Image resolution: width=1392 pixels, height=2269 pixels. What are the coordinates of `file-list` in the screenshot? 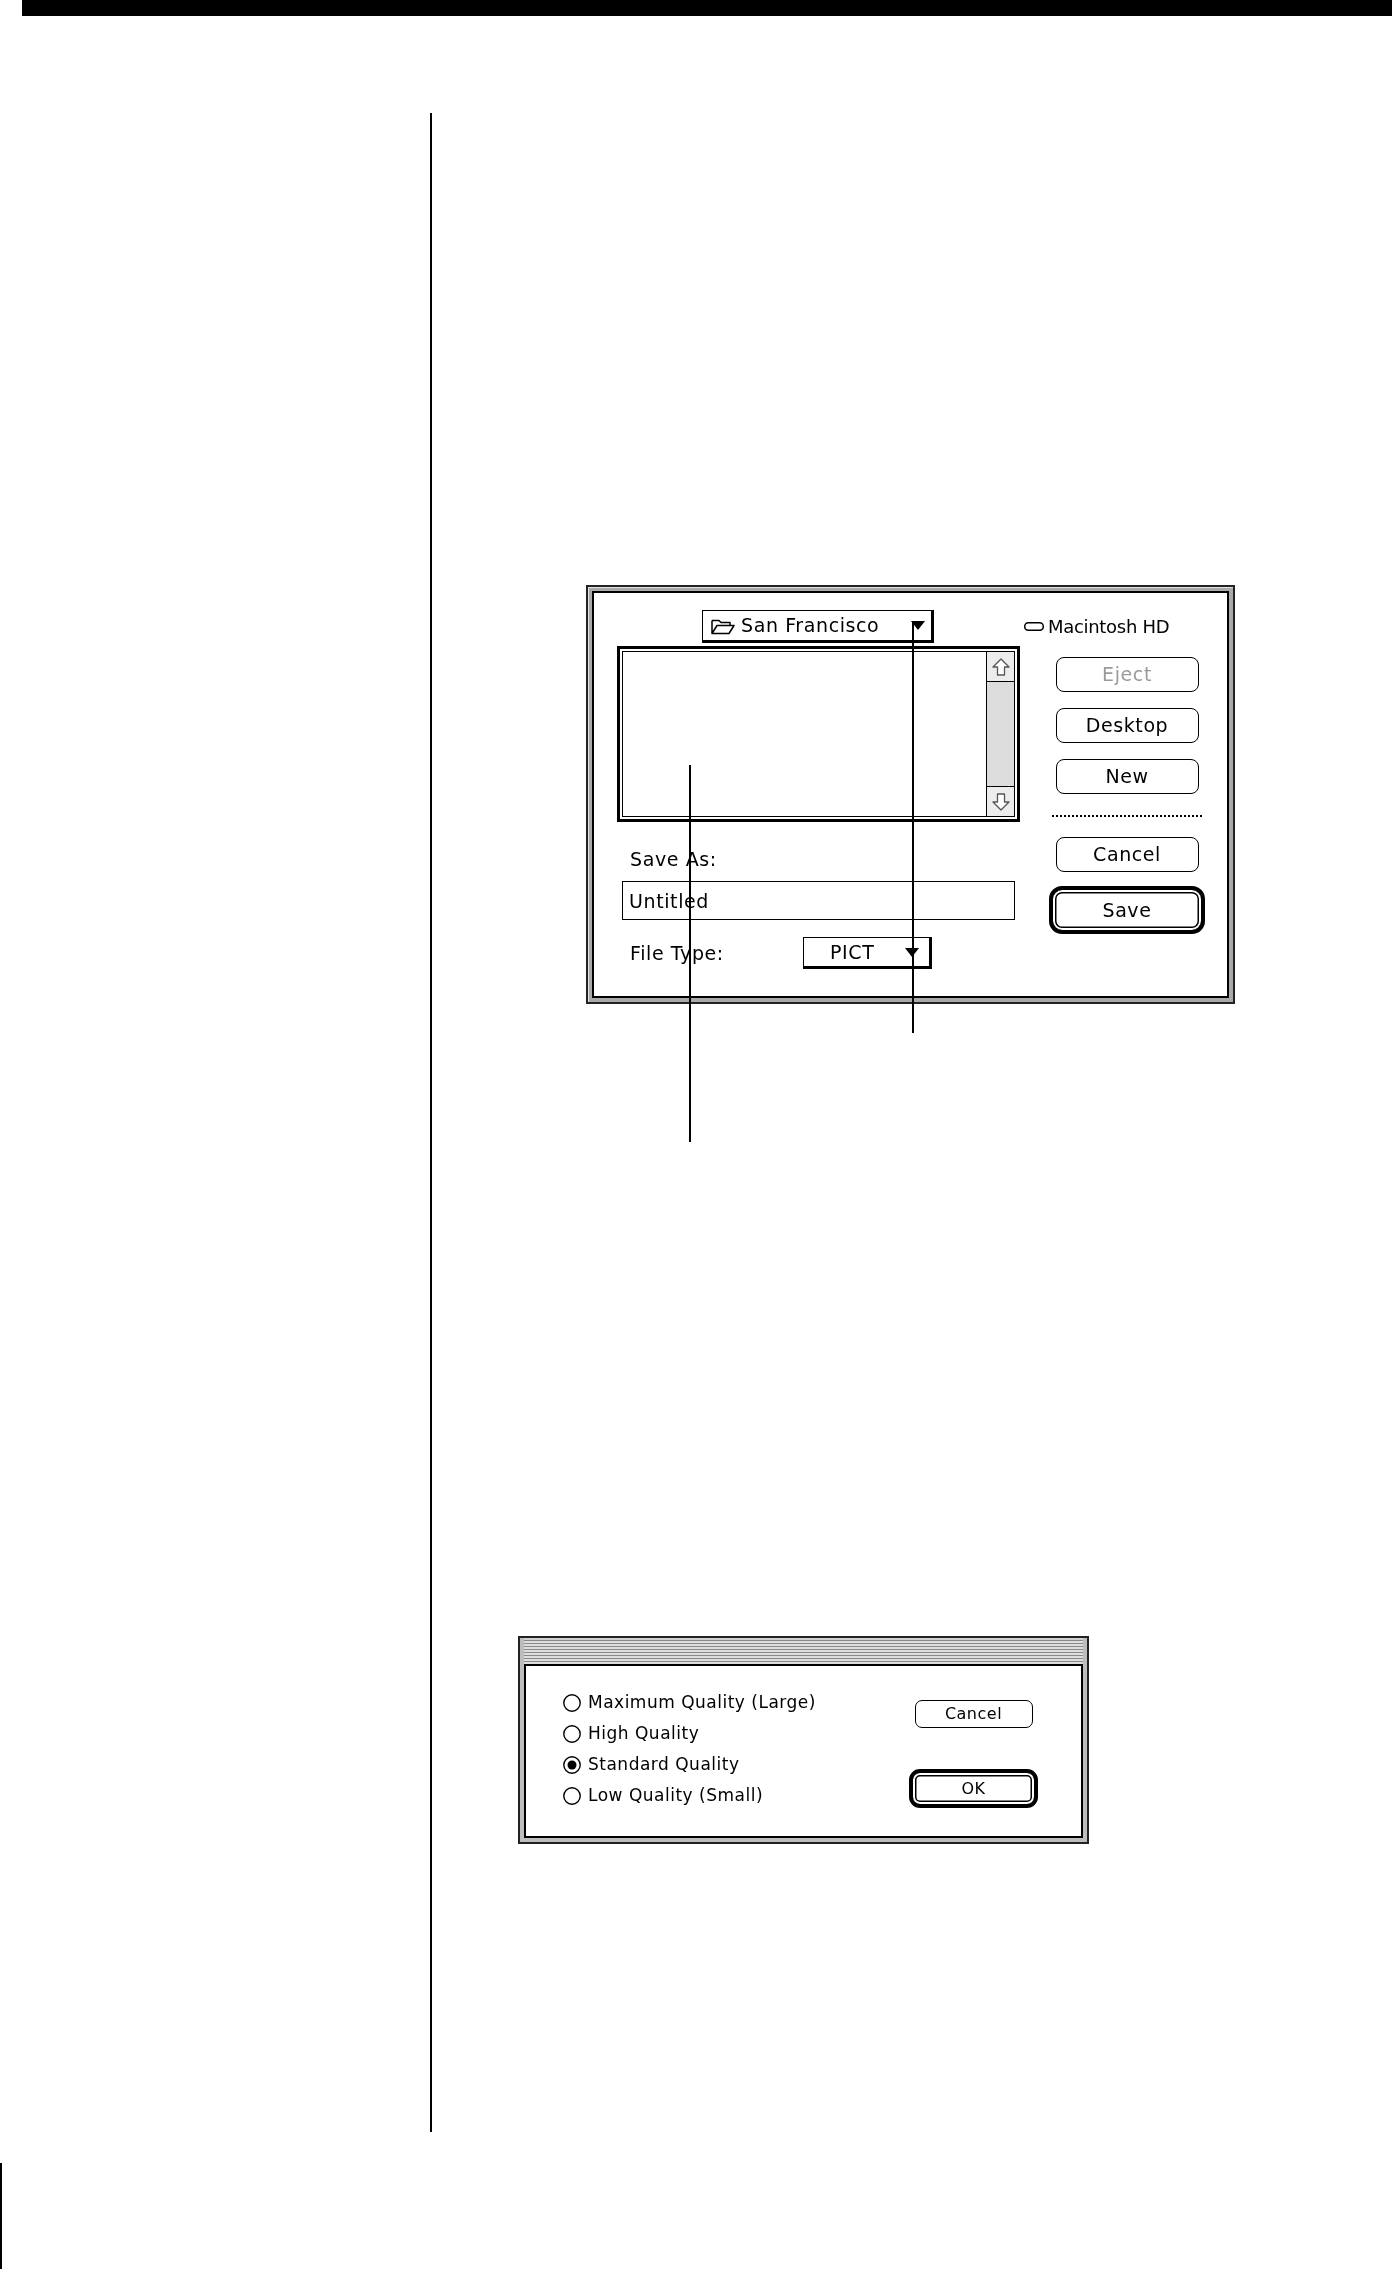 It's located at (818, 734).